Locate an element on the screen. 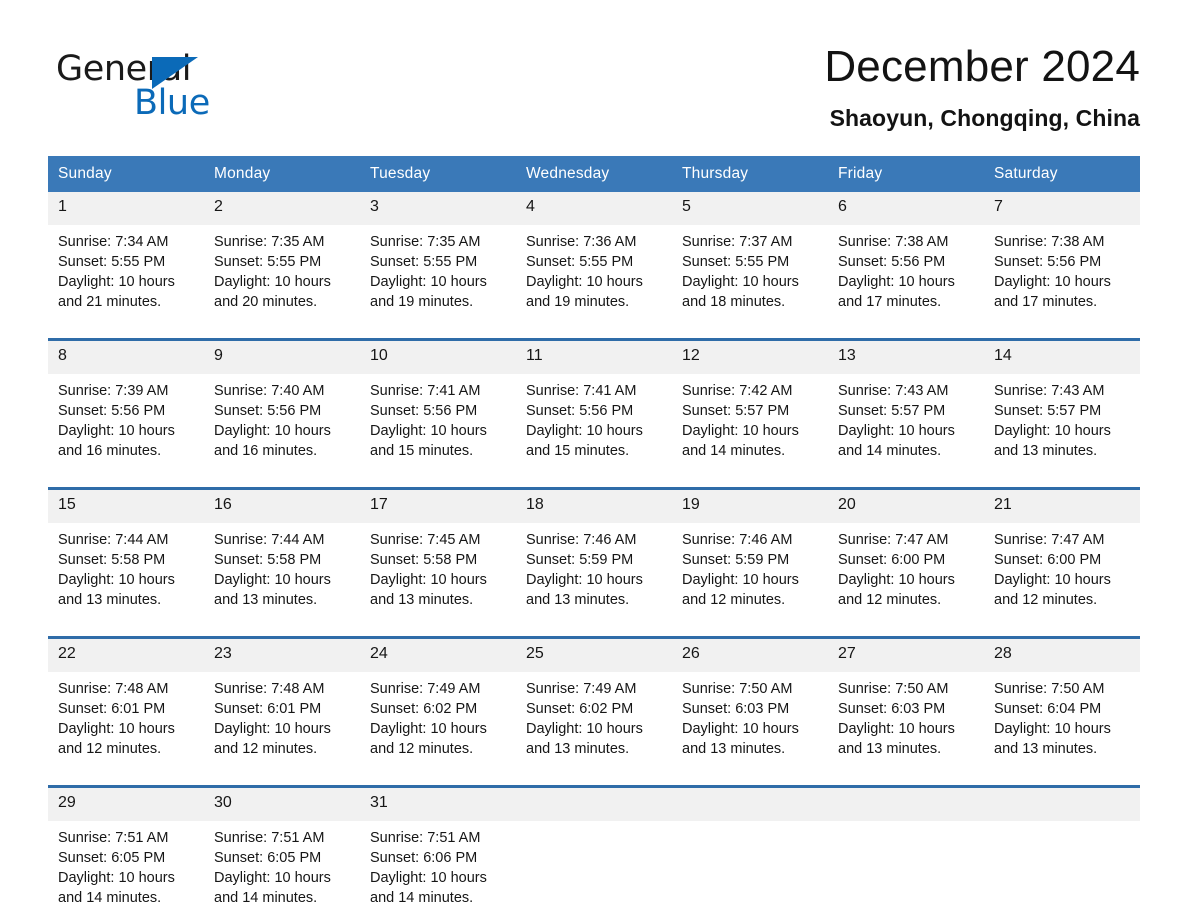 This screenshot has width=1188, height=918. week-gap-cell is located at coordinates (594, 626).